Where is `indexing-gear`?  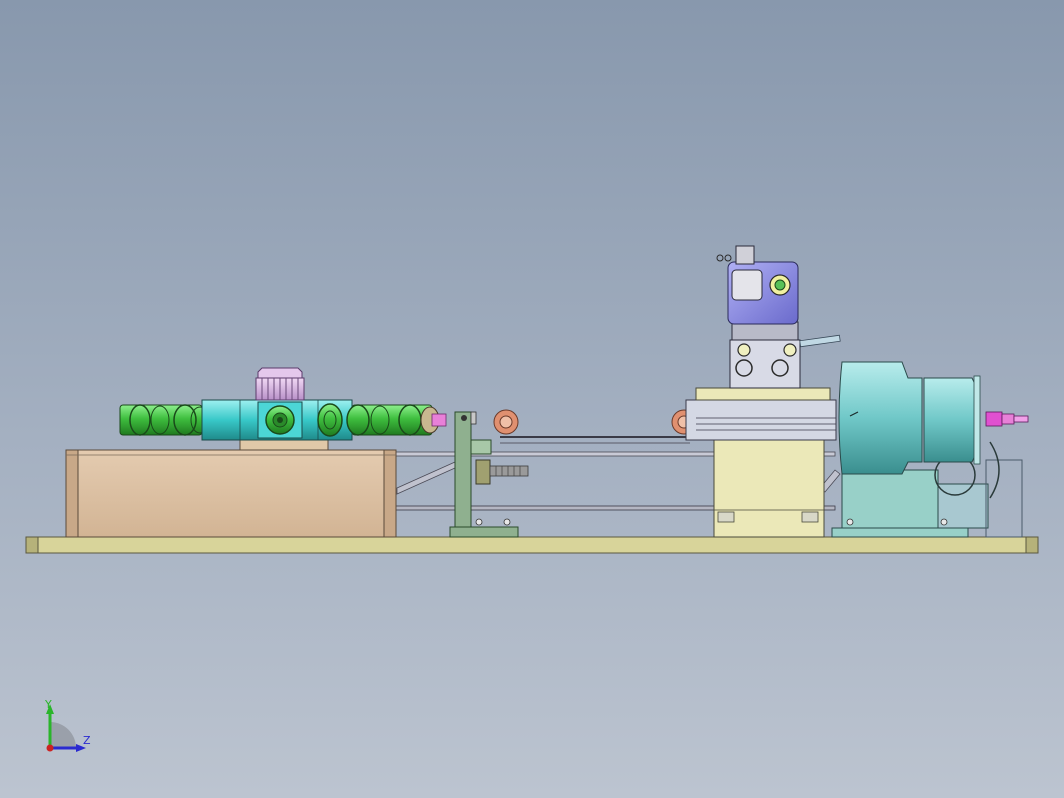
indexing-gear is located at coordinates (280, 384).